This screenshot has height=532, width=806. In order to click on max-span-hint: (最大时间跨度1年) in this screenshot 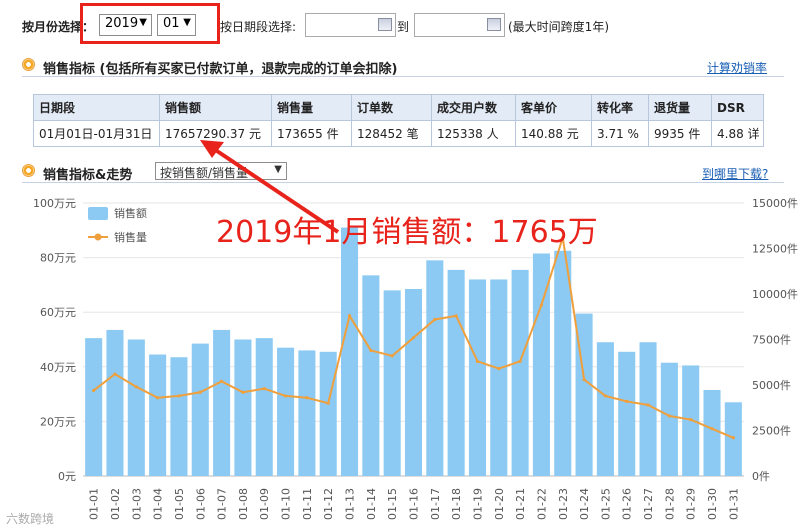, I will do `click(558, 27)`.